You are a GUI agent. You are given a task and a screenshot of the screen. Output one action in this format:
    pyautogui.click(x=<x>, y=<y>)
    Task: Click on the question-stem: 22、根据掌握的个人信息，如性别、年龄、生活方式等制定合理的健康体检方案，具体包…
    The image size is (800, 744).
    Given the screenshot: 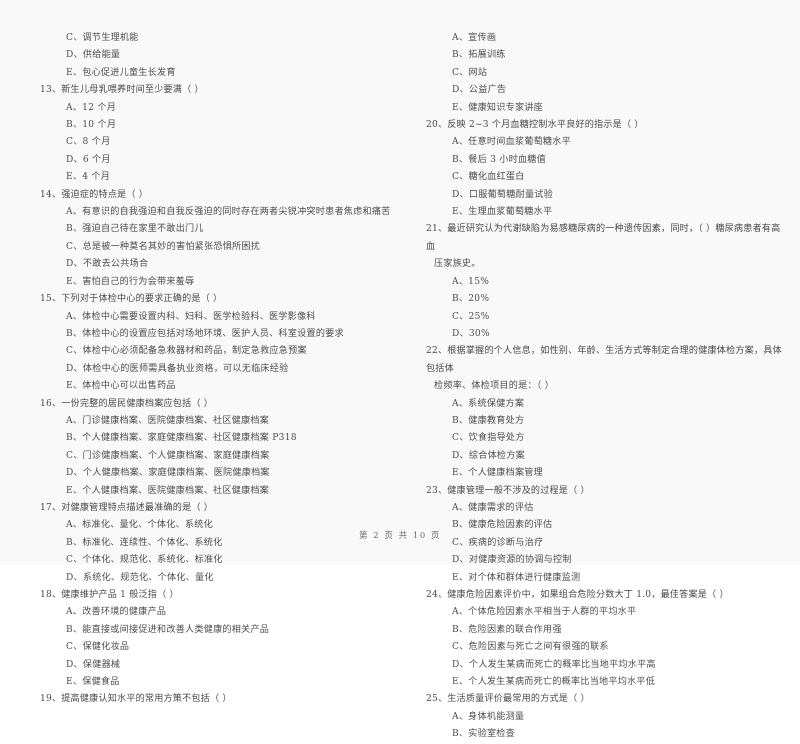 What is the action you would take?
    pyautogui.click(x=604, y=360)
    